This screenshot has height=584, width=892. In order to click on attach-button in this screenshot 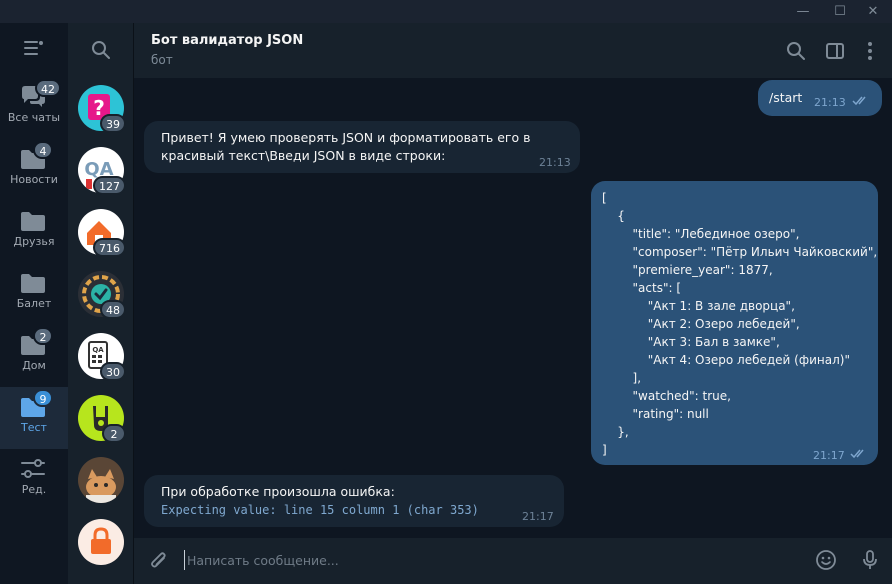, I will do `click(159, 561)`.